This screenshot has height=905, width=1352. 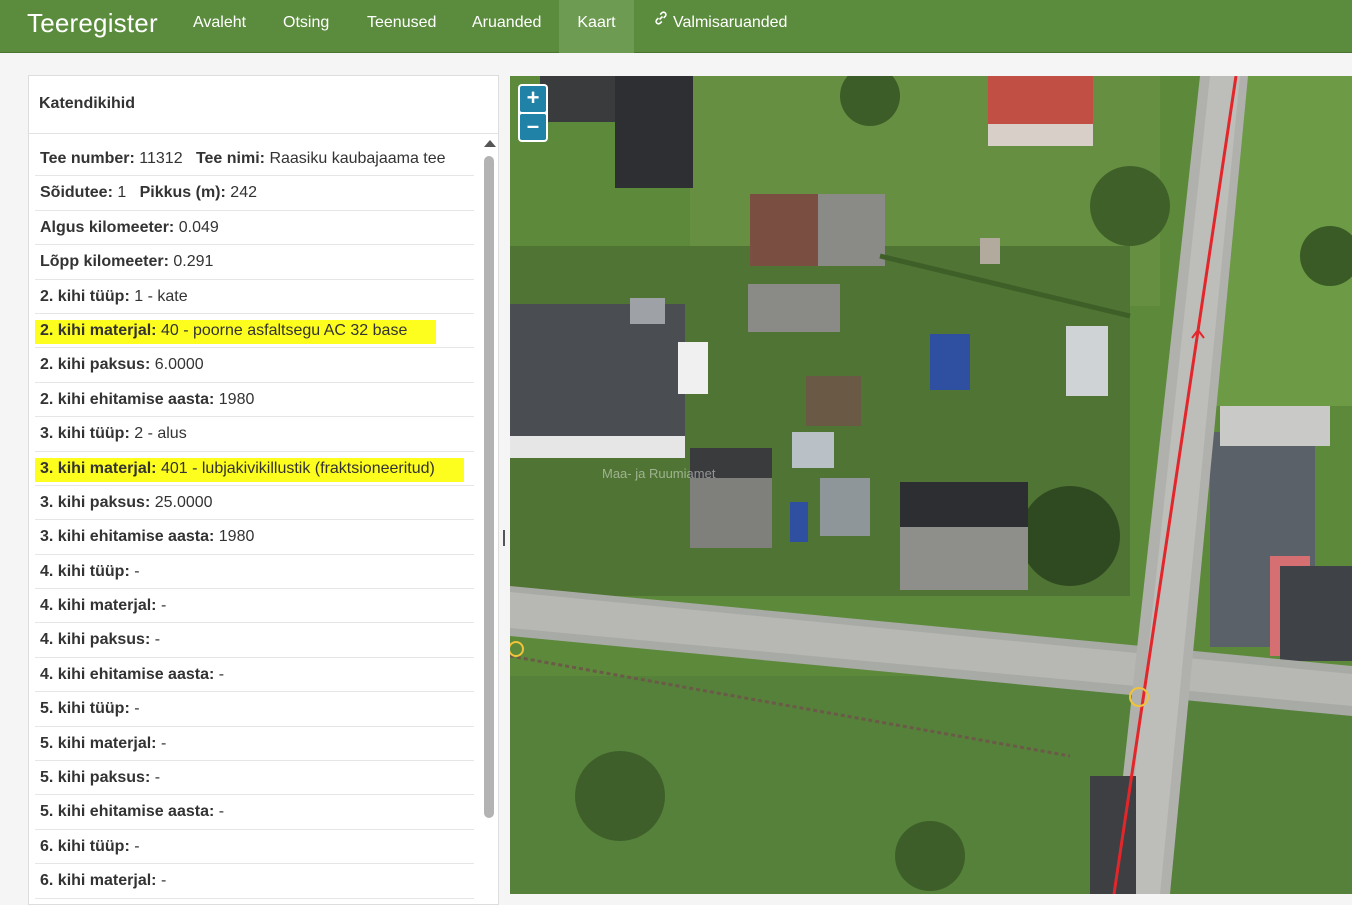 I want to click on attribute-text: 3. kihi ehitamise aasta: 1980, so click(x=147, y=536).